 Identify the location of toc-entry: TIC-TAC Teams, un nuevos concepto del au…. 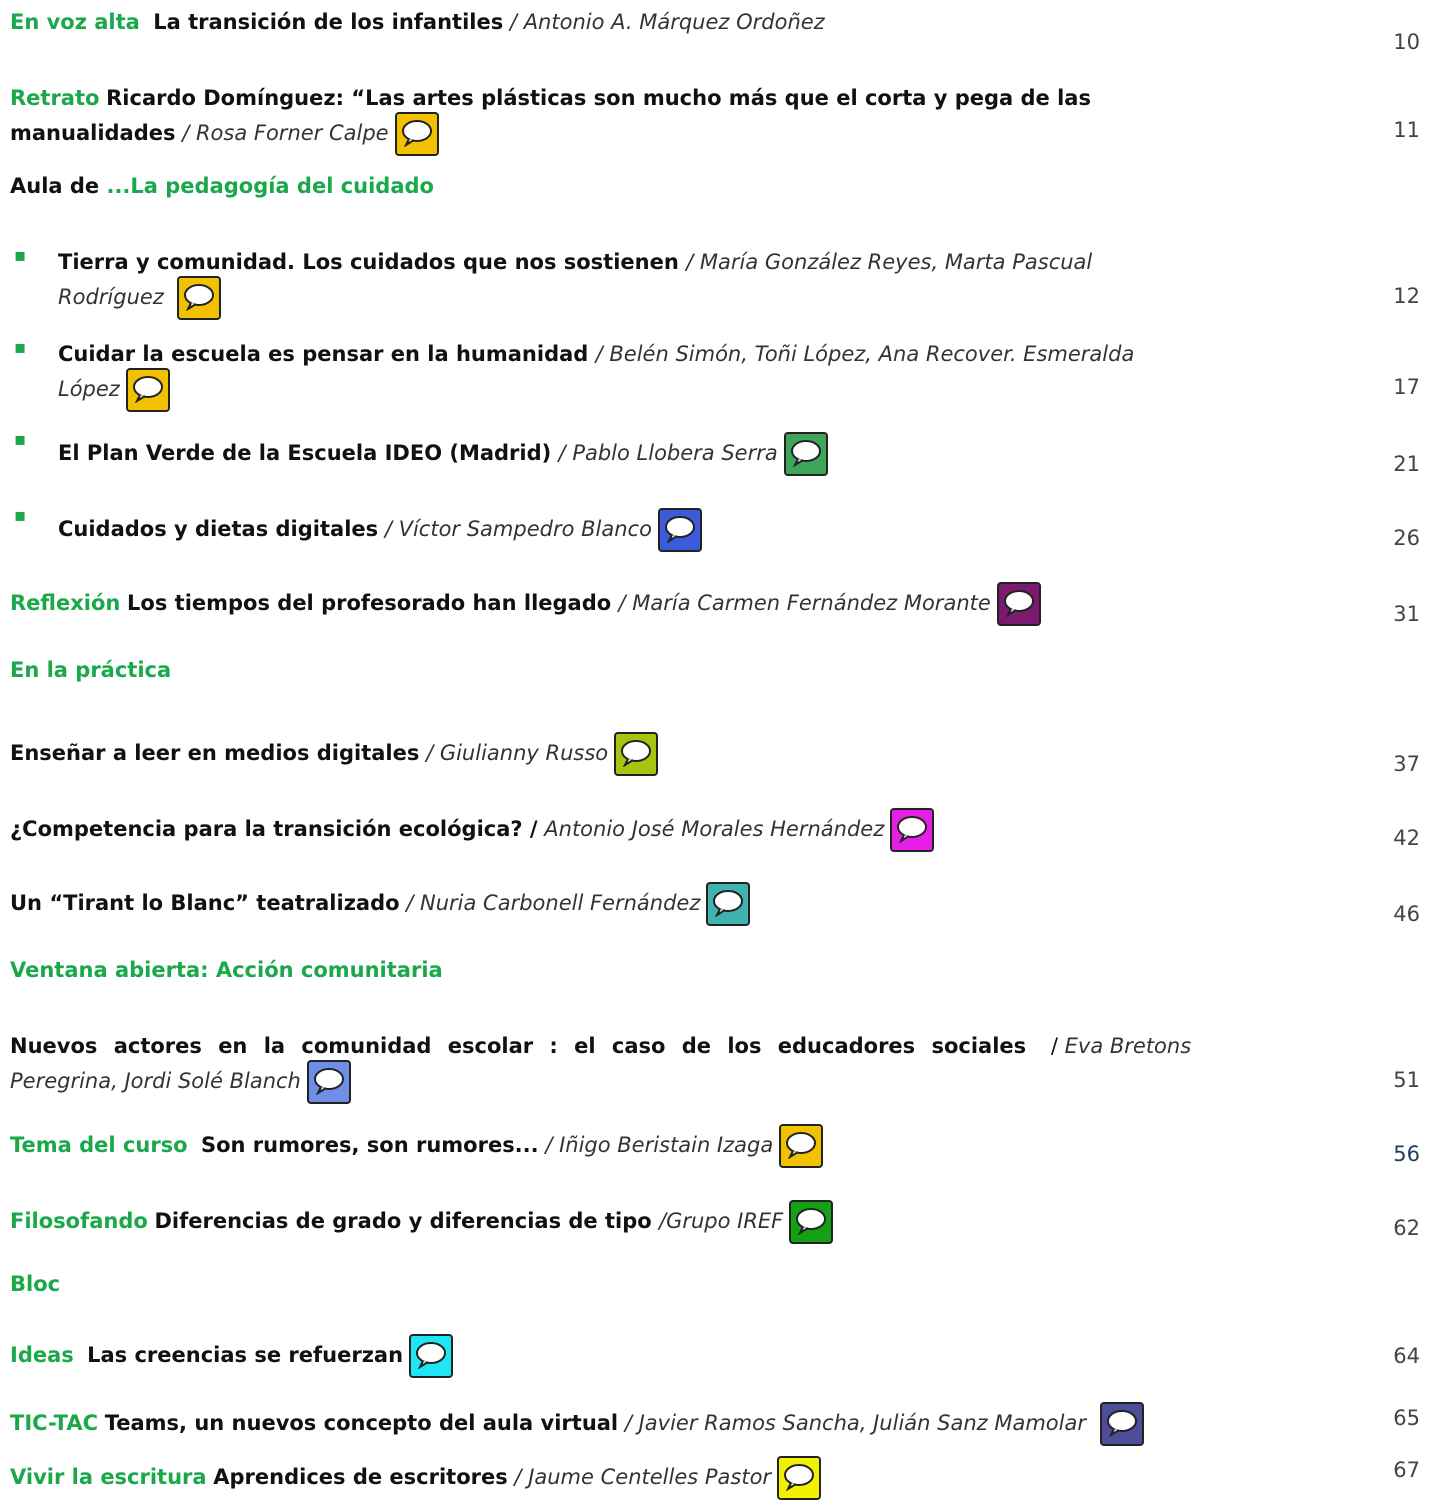
(577, 1424).